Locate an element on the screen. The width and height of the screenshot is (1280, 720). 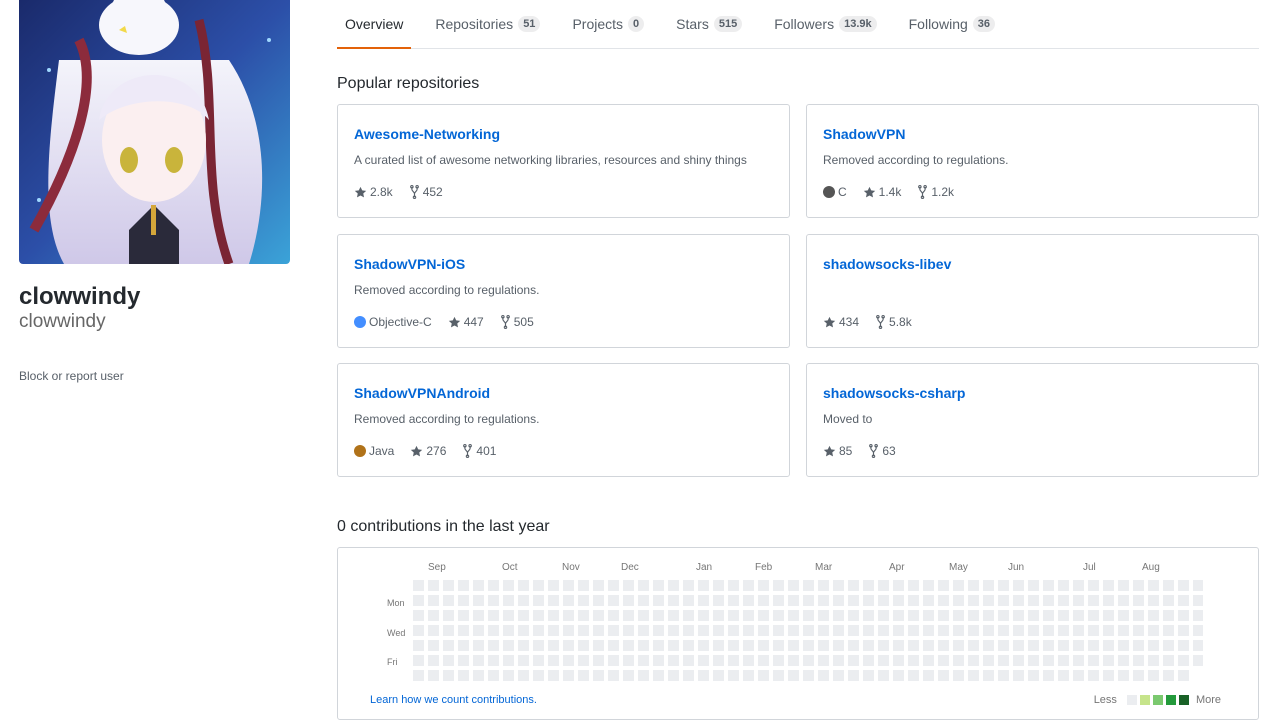
repo-name-link: ShadowVPN-iOS is located at coordinates (563, 264).